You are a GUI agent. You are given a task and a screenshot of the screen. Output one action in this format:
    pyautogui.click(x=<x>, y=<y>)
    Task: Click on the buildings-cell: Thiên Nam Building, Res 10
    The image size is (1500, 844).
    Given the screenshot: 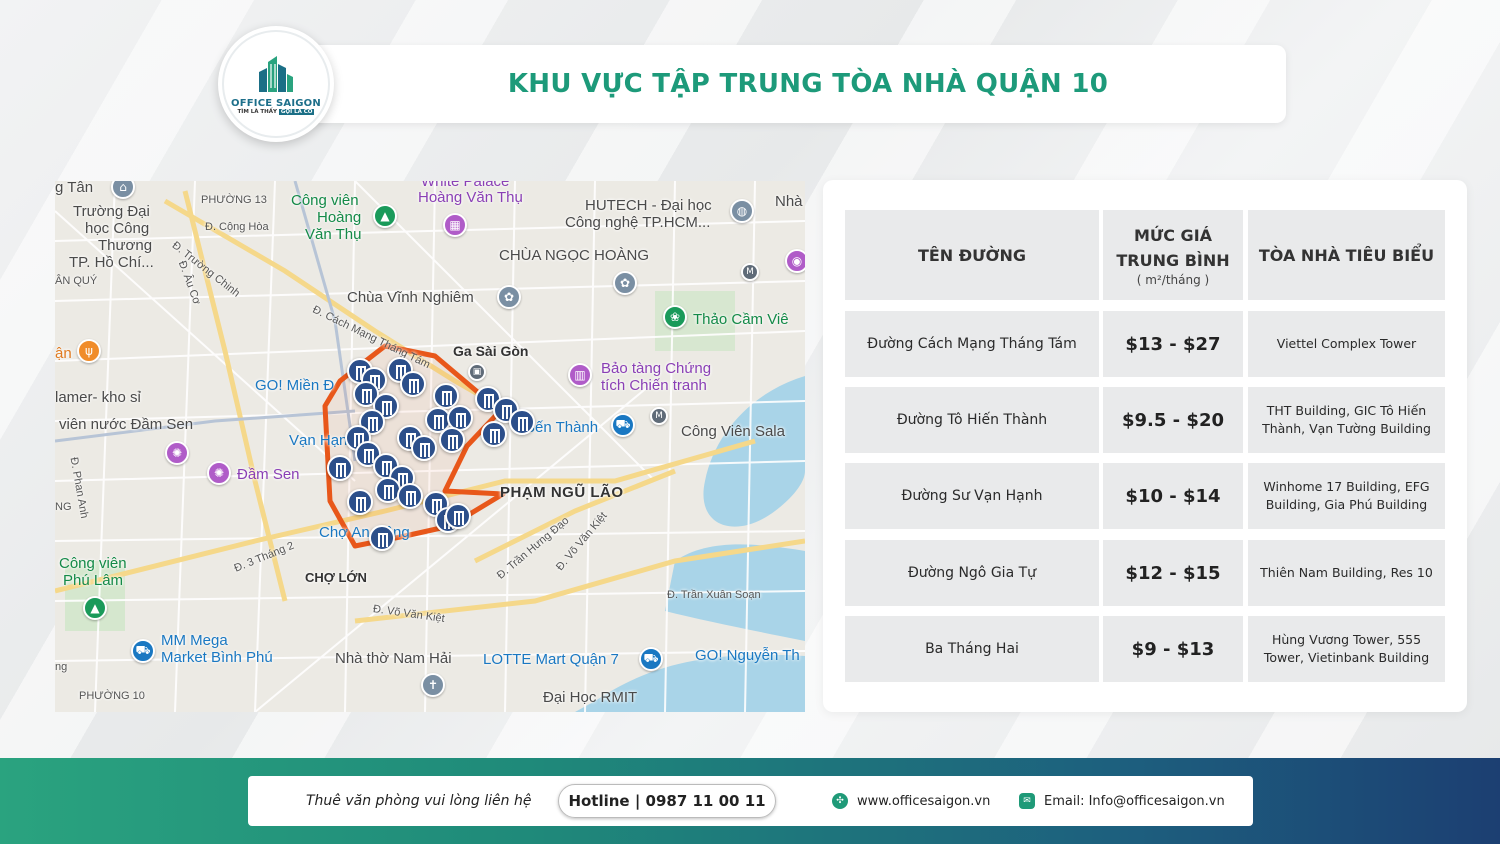 What is the action you would take?
    pyautogui.click(x=1346, y=573)
    